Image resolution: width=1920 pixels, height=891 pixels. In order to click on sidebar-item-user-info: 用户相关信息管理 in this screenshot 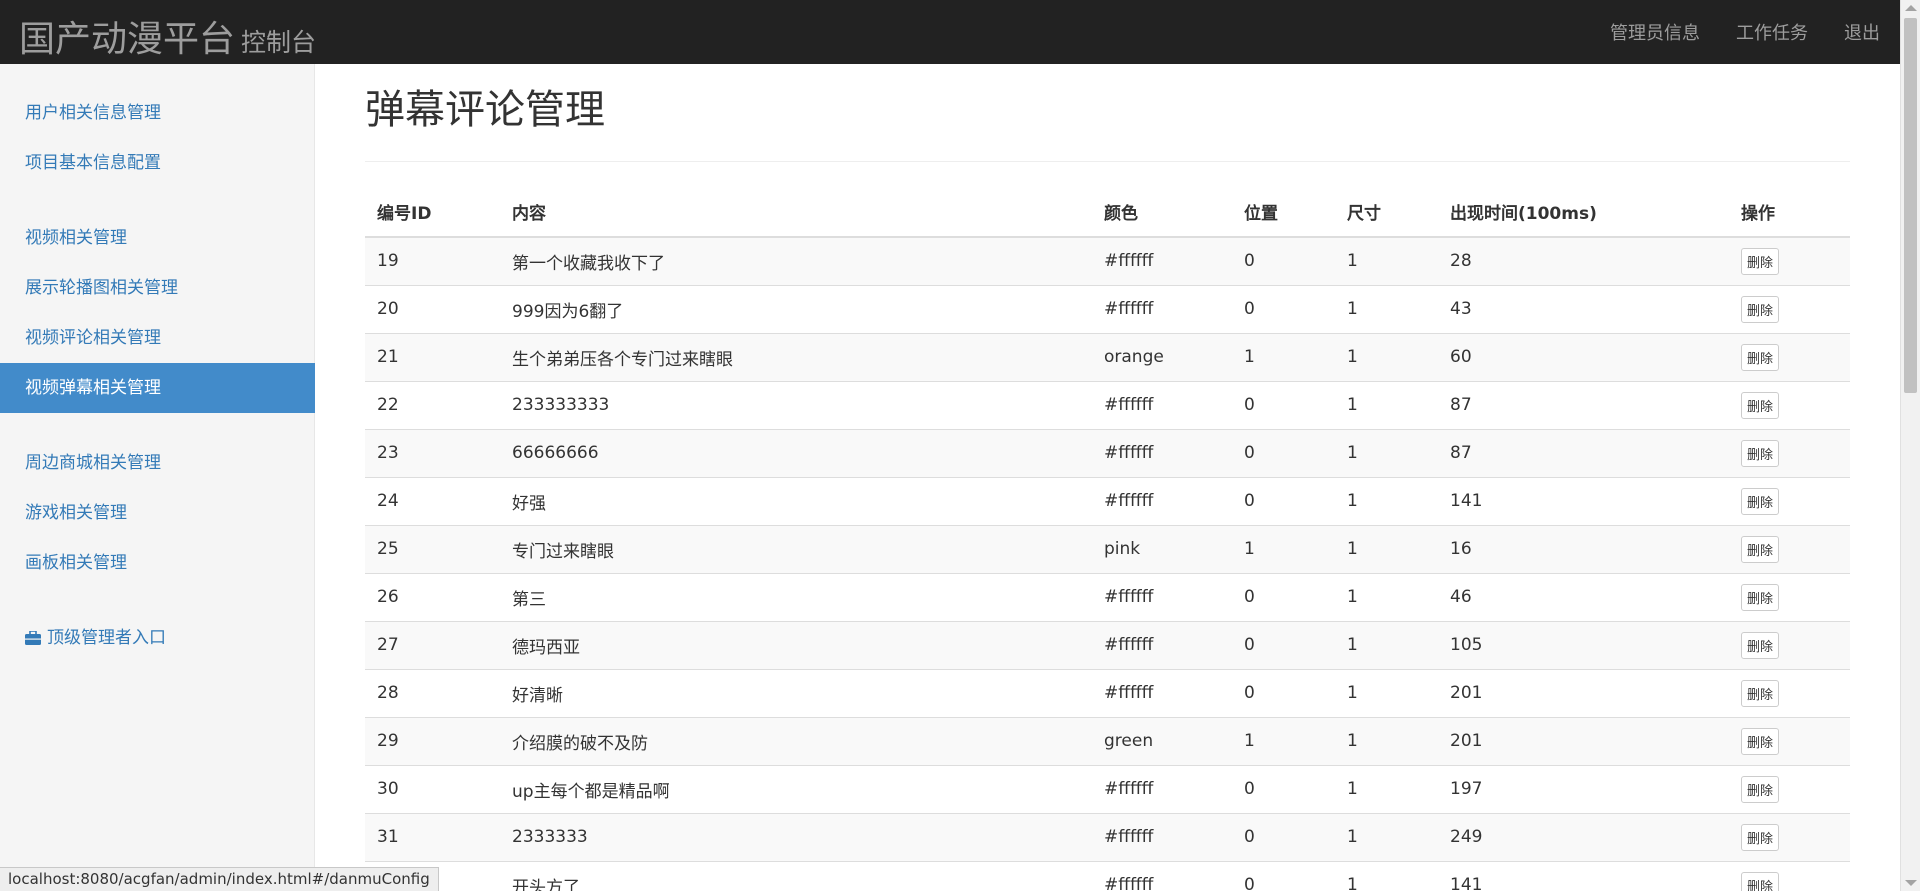, I will do `click(157, 113)`.